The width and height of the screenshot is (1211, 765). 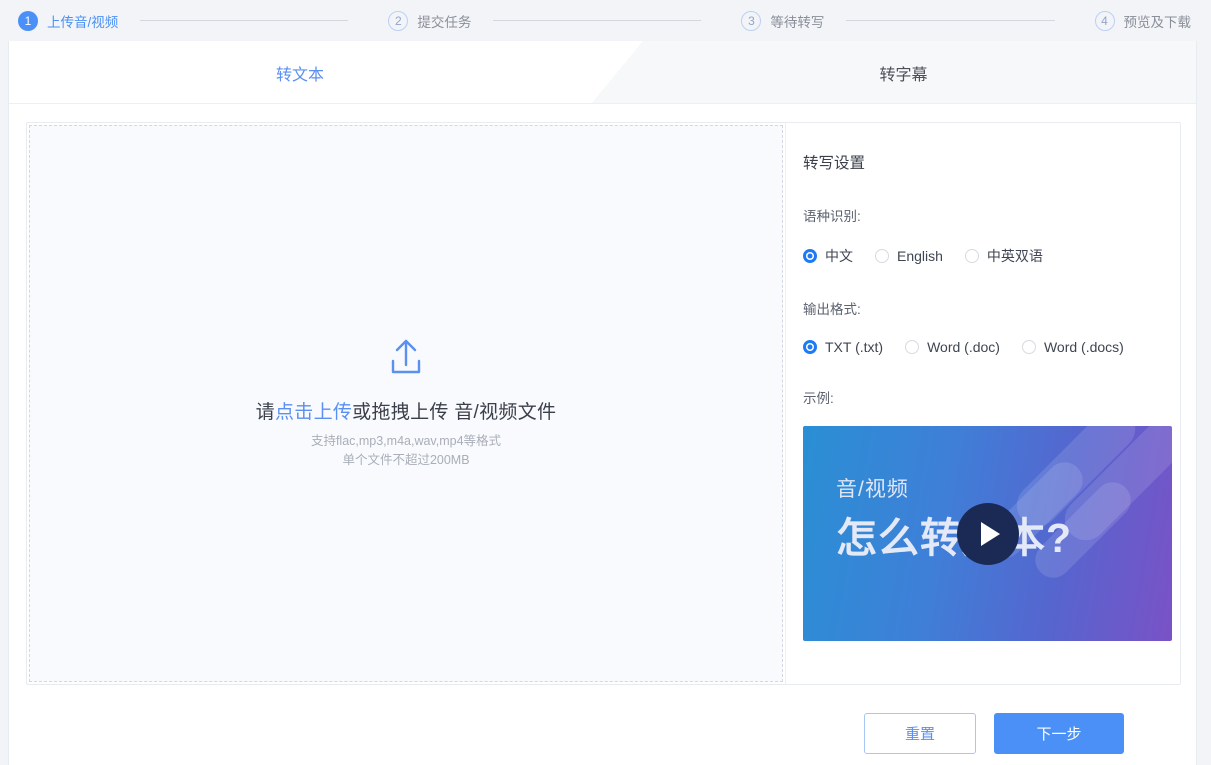 I want to click on language-option-chinese: 中文, so click(x=828, y=256).